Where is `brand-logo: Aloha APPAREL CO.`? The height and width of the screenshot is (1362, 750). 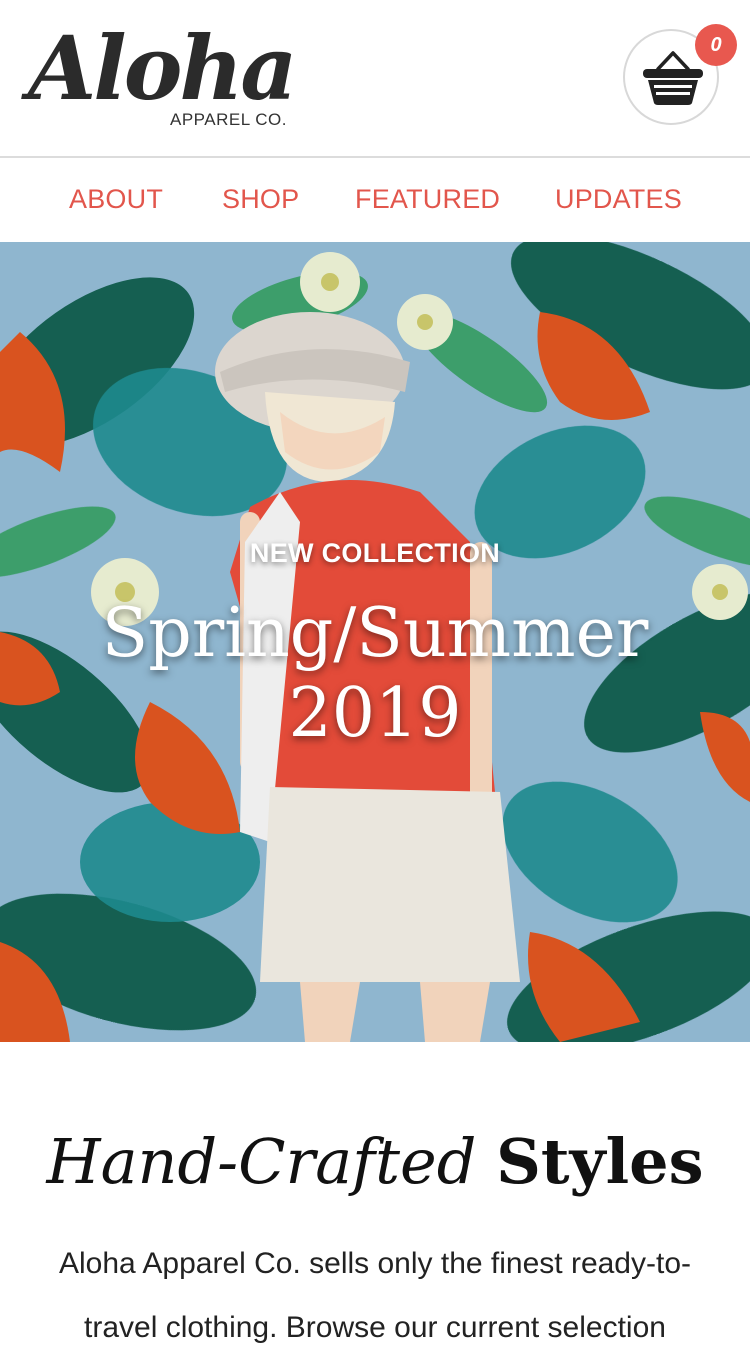
brand-logo: Aloha APPAREL CO. is located at coordinates (163, 78).